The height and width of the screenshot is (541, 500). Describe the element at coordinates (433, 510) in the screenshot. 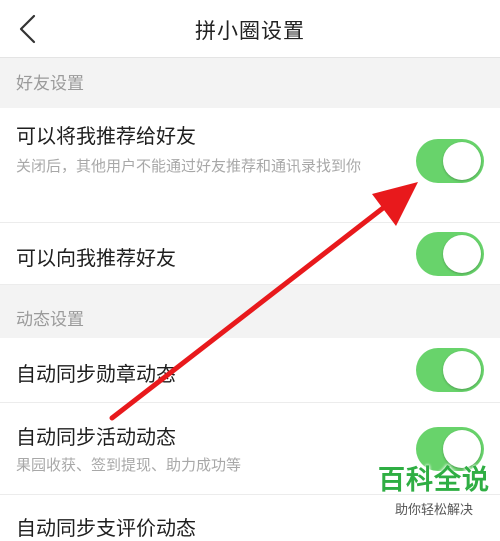

I see `watermark-subtitle: 助你轻松解决` at that location.